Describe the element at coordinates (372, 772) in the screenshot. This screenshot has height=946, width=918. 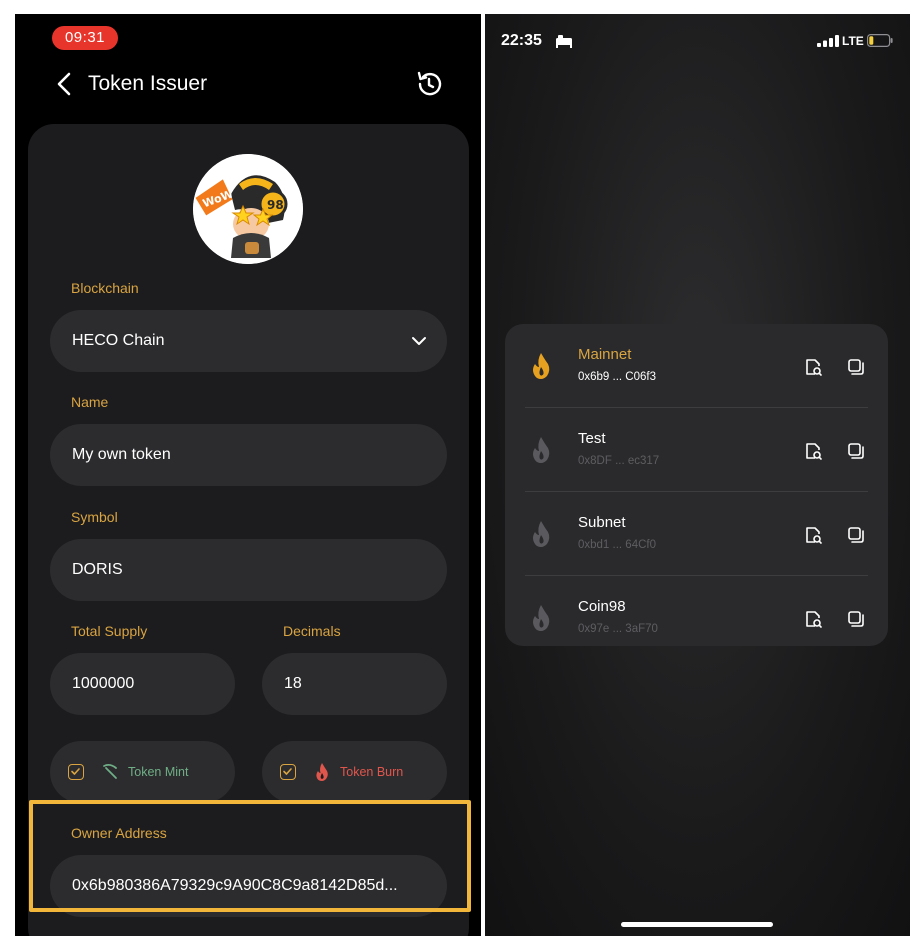
I see `token-burn-label: Token Burn` at that location.